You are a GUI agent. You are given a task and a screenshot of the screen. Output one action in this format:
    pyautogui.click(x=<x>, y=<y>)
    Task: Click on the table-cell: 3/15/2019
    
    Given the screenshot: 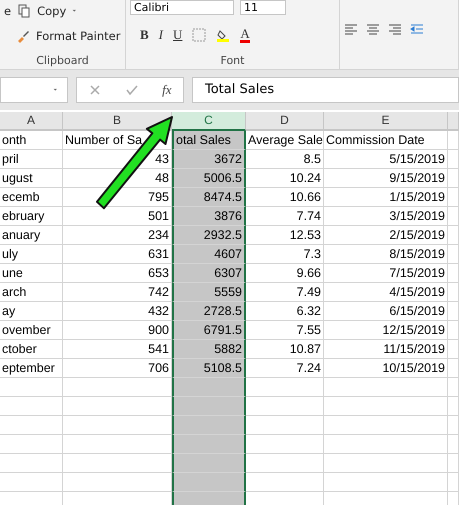 What is the action you would take?
    pyautogui.click(x=386, y=216)
    